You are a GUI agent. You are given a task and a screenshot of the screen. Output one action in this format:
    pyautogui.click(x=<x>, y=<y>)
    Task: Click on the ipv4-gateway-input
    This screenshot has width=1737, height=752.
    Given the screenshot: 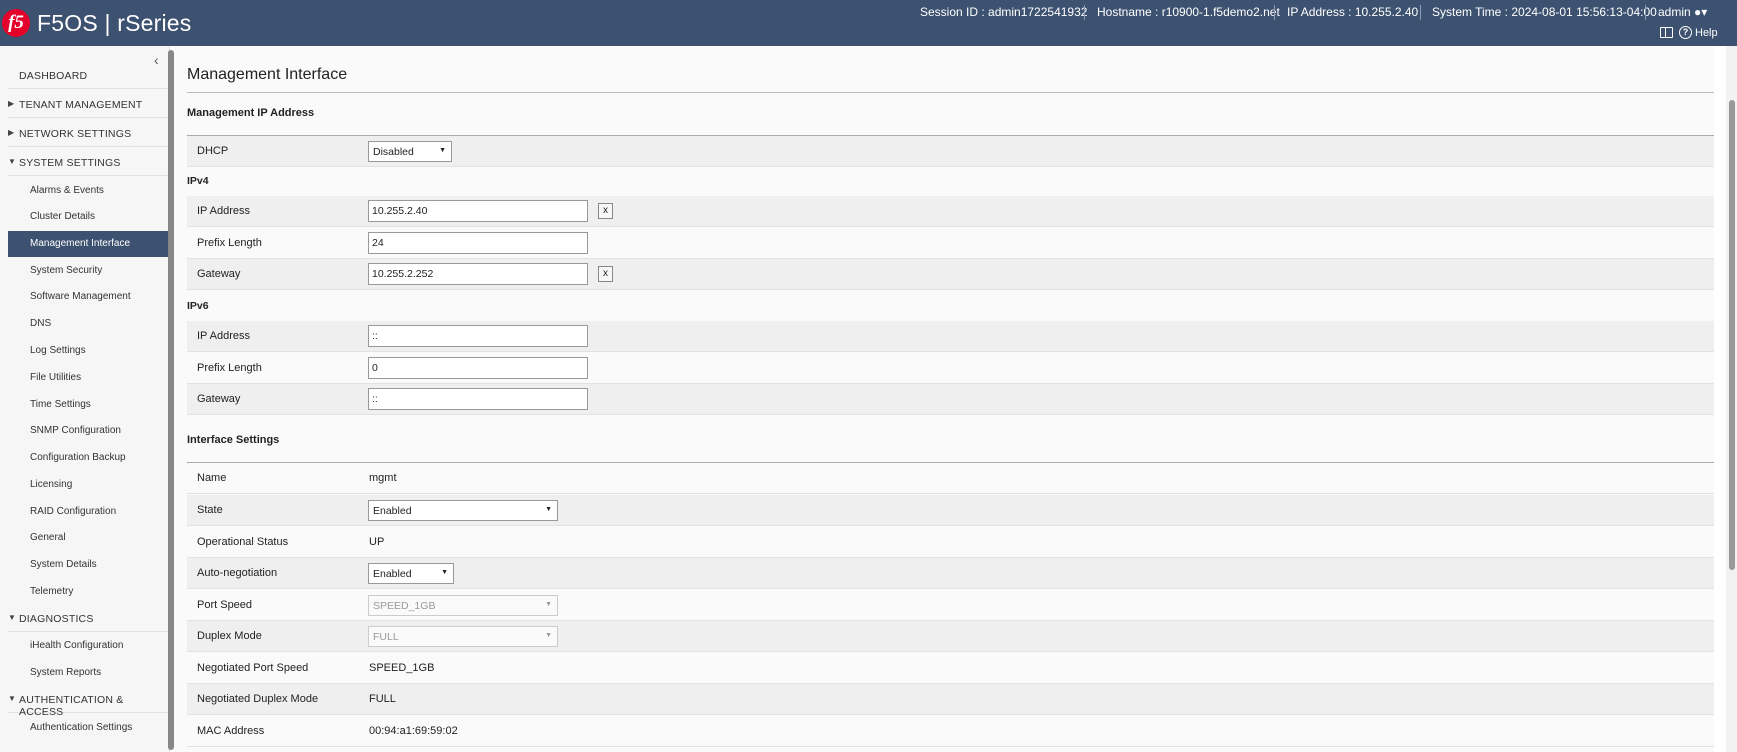 What is the action you would take?
    pyautogui.click(x=478, y=274)
    